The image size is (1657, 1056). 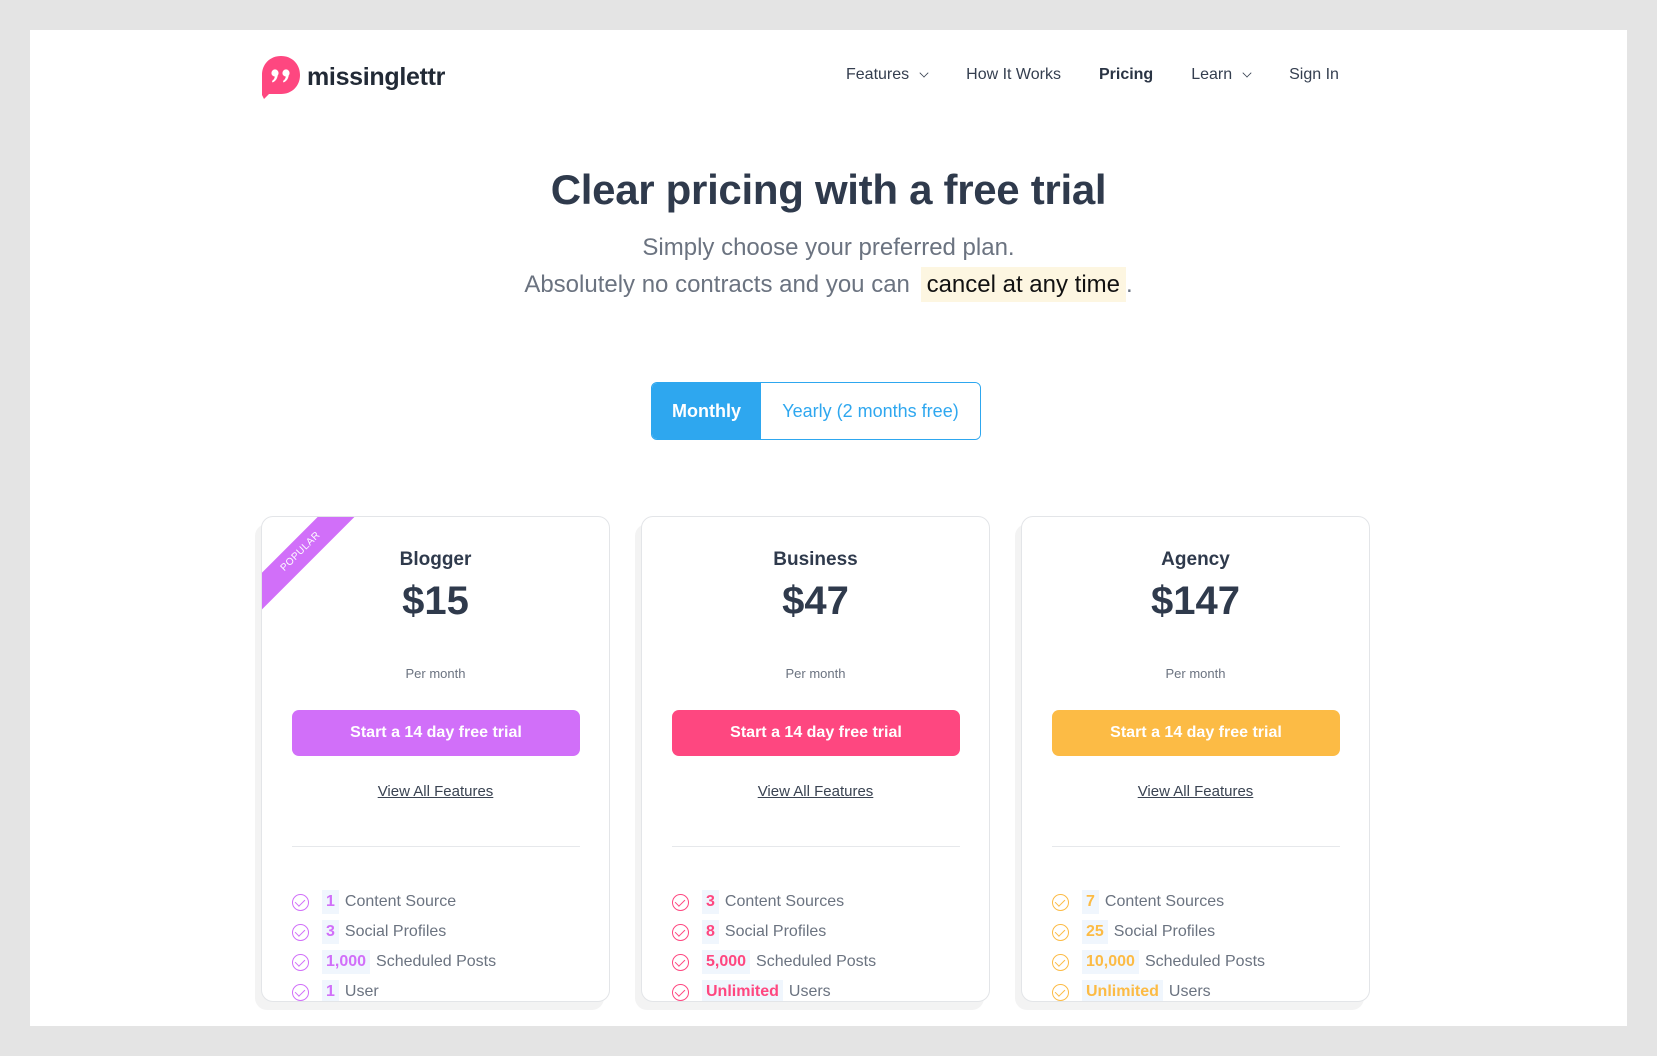 I want to click on nav-pricing-label: Pricing, so click(x=1126, y=74).